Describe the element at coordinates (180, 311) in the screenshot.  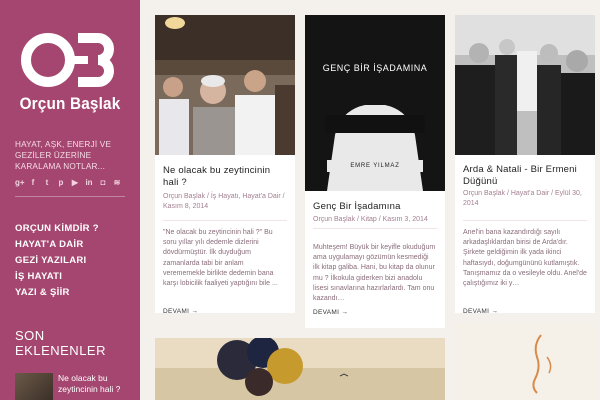
I see `read-more-link-1: DEVAMI →` at that location.